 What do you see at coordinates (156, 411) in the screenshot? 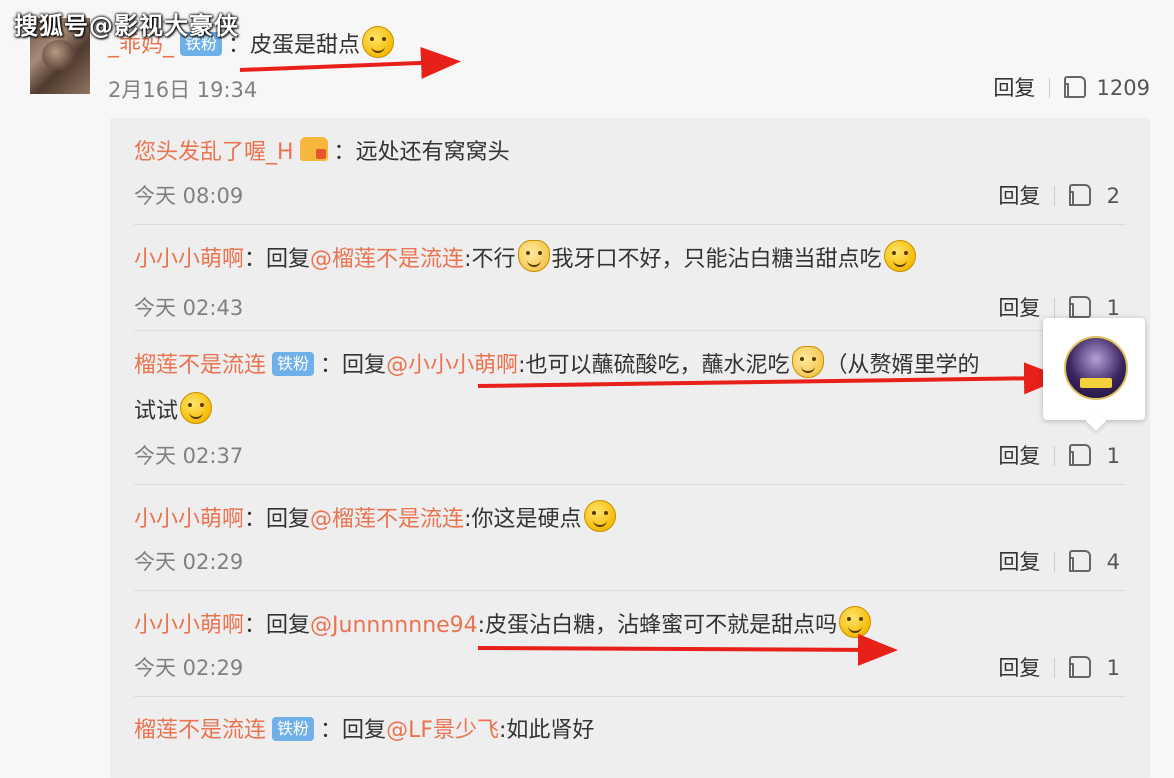
I see `reply-text-continued: 试试` at bounding box center [156, 411].